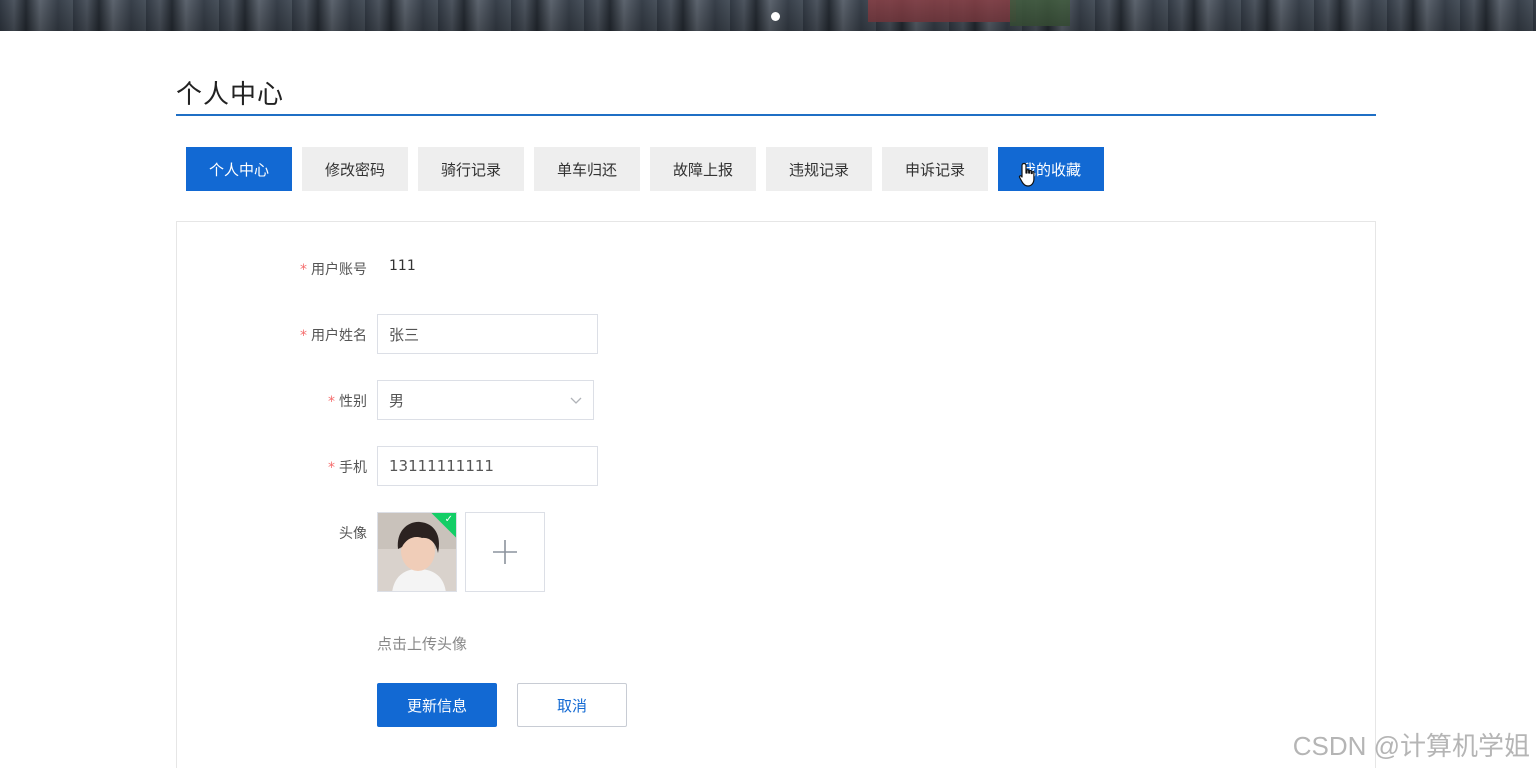 This screenshot has width=1536, height=768. I want to click on tab-fault-report: 故障上报, so click(703, 169).